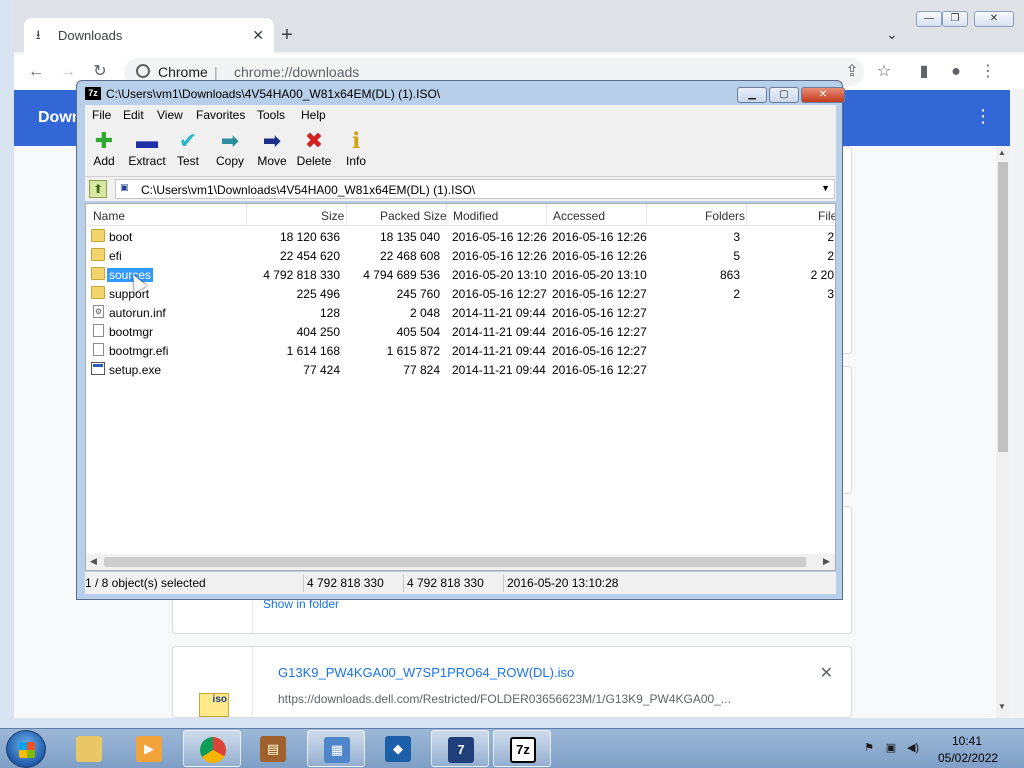 The width and height of the screenshot is (1024, 768). I want to click on taskbar-explorer, so click(89, 748).